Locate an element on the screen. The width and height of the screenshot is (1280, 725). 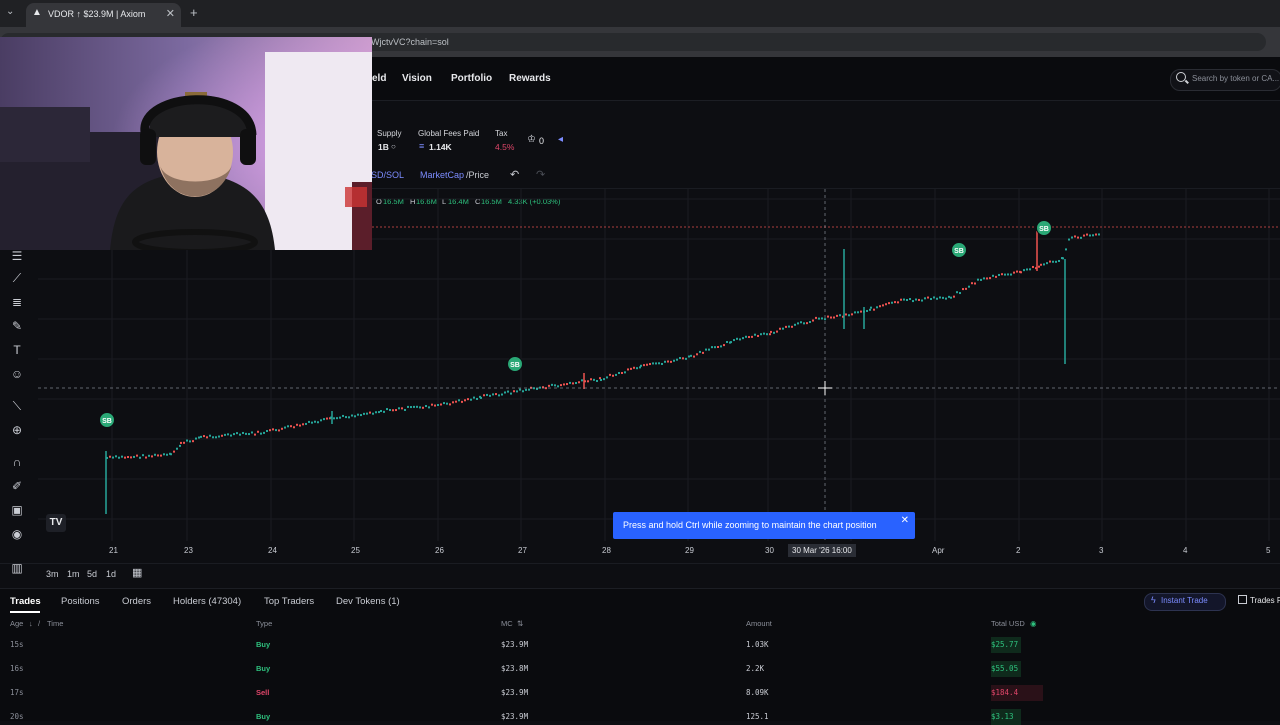
usd-coin-icon: ◉ is located at coordinates (1033, 623).